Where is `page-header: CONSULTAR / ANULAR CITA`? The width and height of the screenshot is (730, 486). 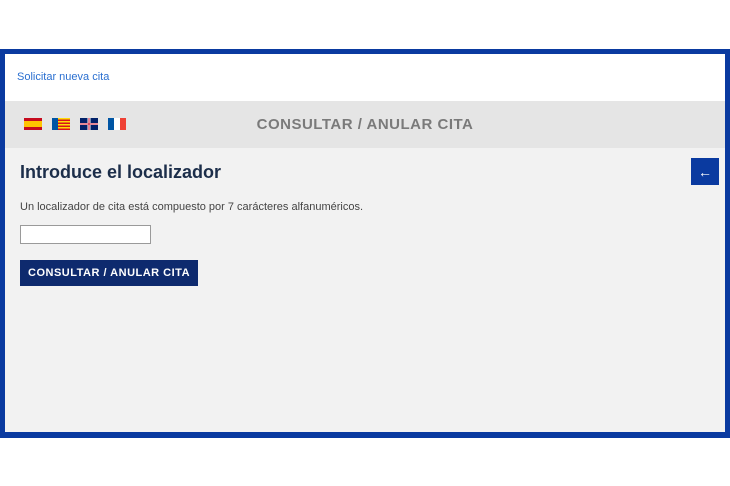 page-header: CONSULTAR / ANULAR CITA is located at coordinates (365, 124).